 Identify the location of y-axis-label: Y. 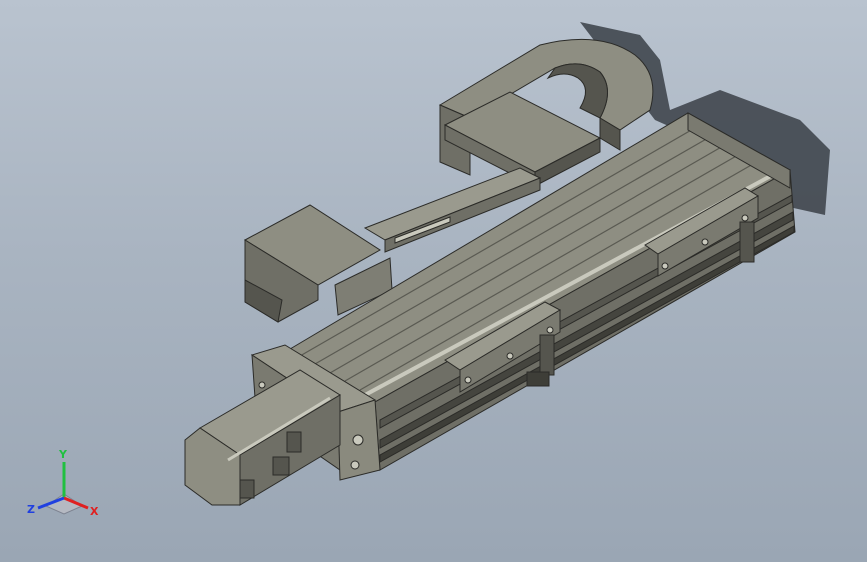
(63, 454).